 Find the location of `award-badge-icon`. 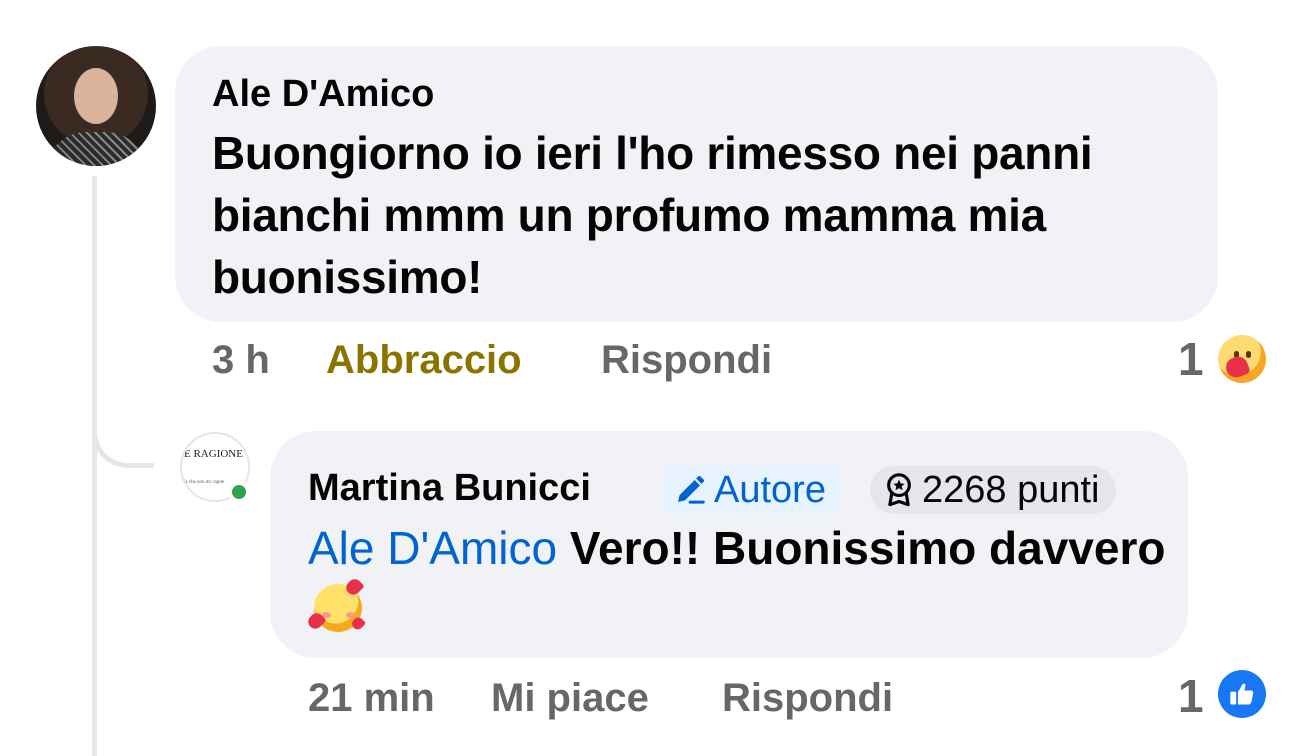

award-badge-icon is located at coordinates (899, 490).